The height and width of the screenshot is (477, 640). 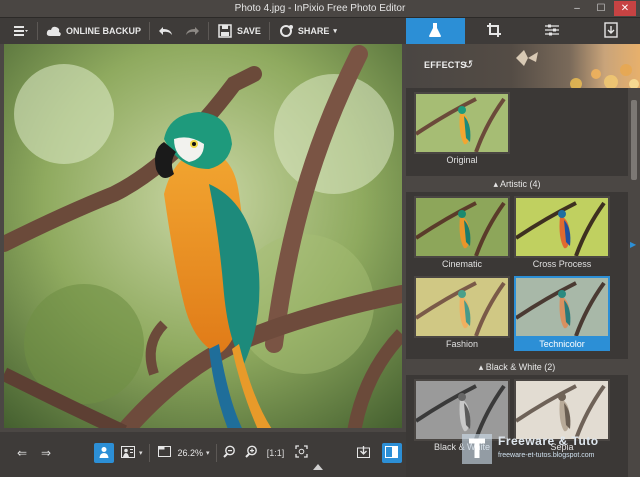 I want to click on export-icon, so click(x=611, y=31).